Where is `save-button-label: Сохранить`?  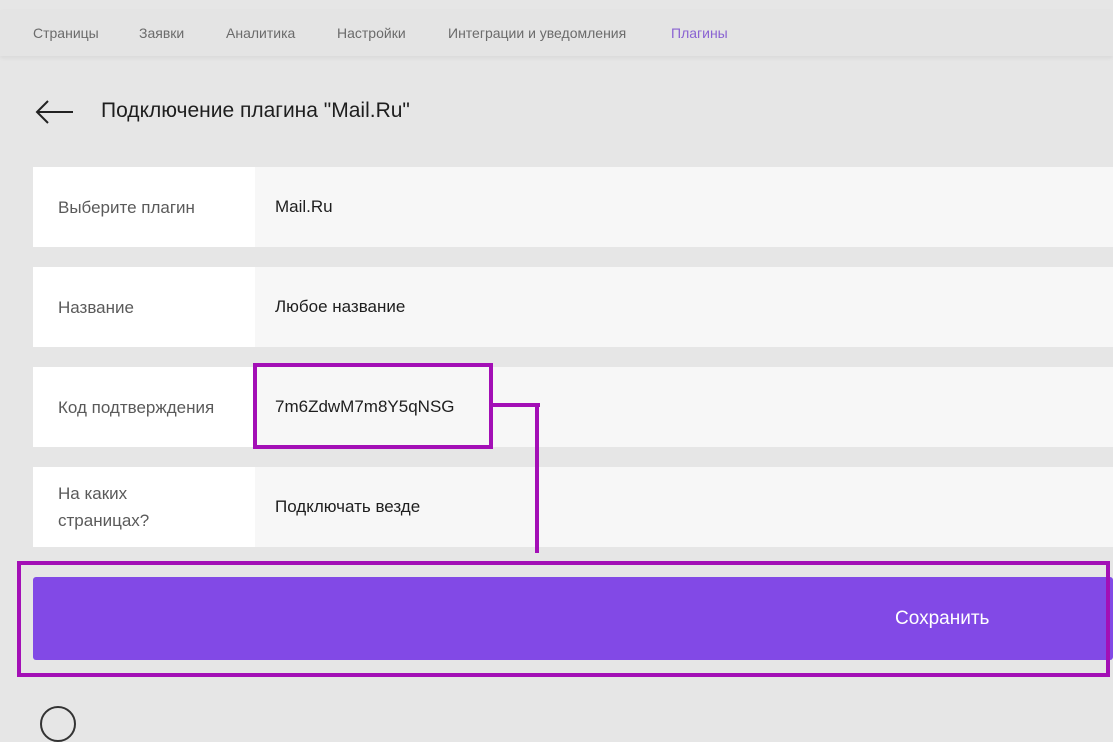
save-button-label: Сохранить is located at coordinates (942, 618).